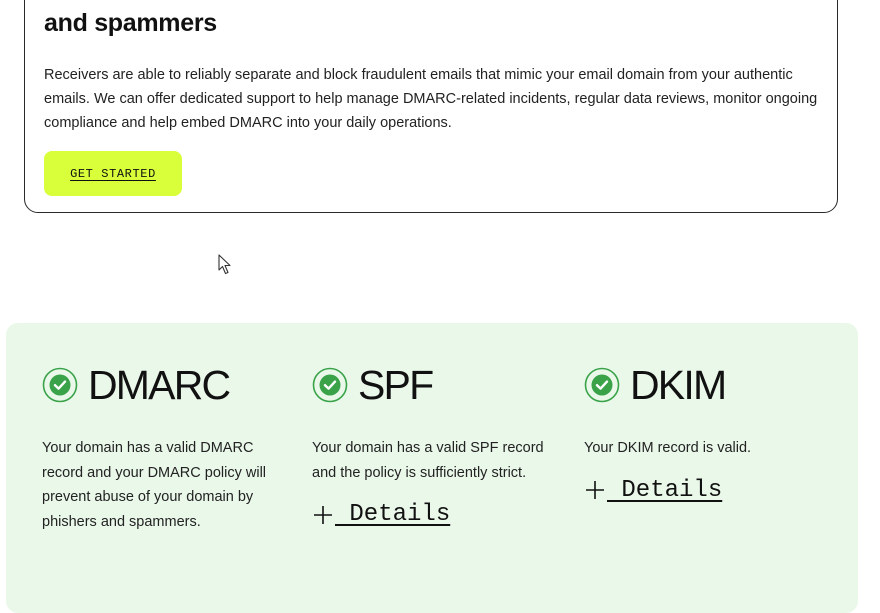 Image resolution: width=880 pixels, height=613 pixels. I want to click on card-title: and spammers, so click(130, 23).